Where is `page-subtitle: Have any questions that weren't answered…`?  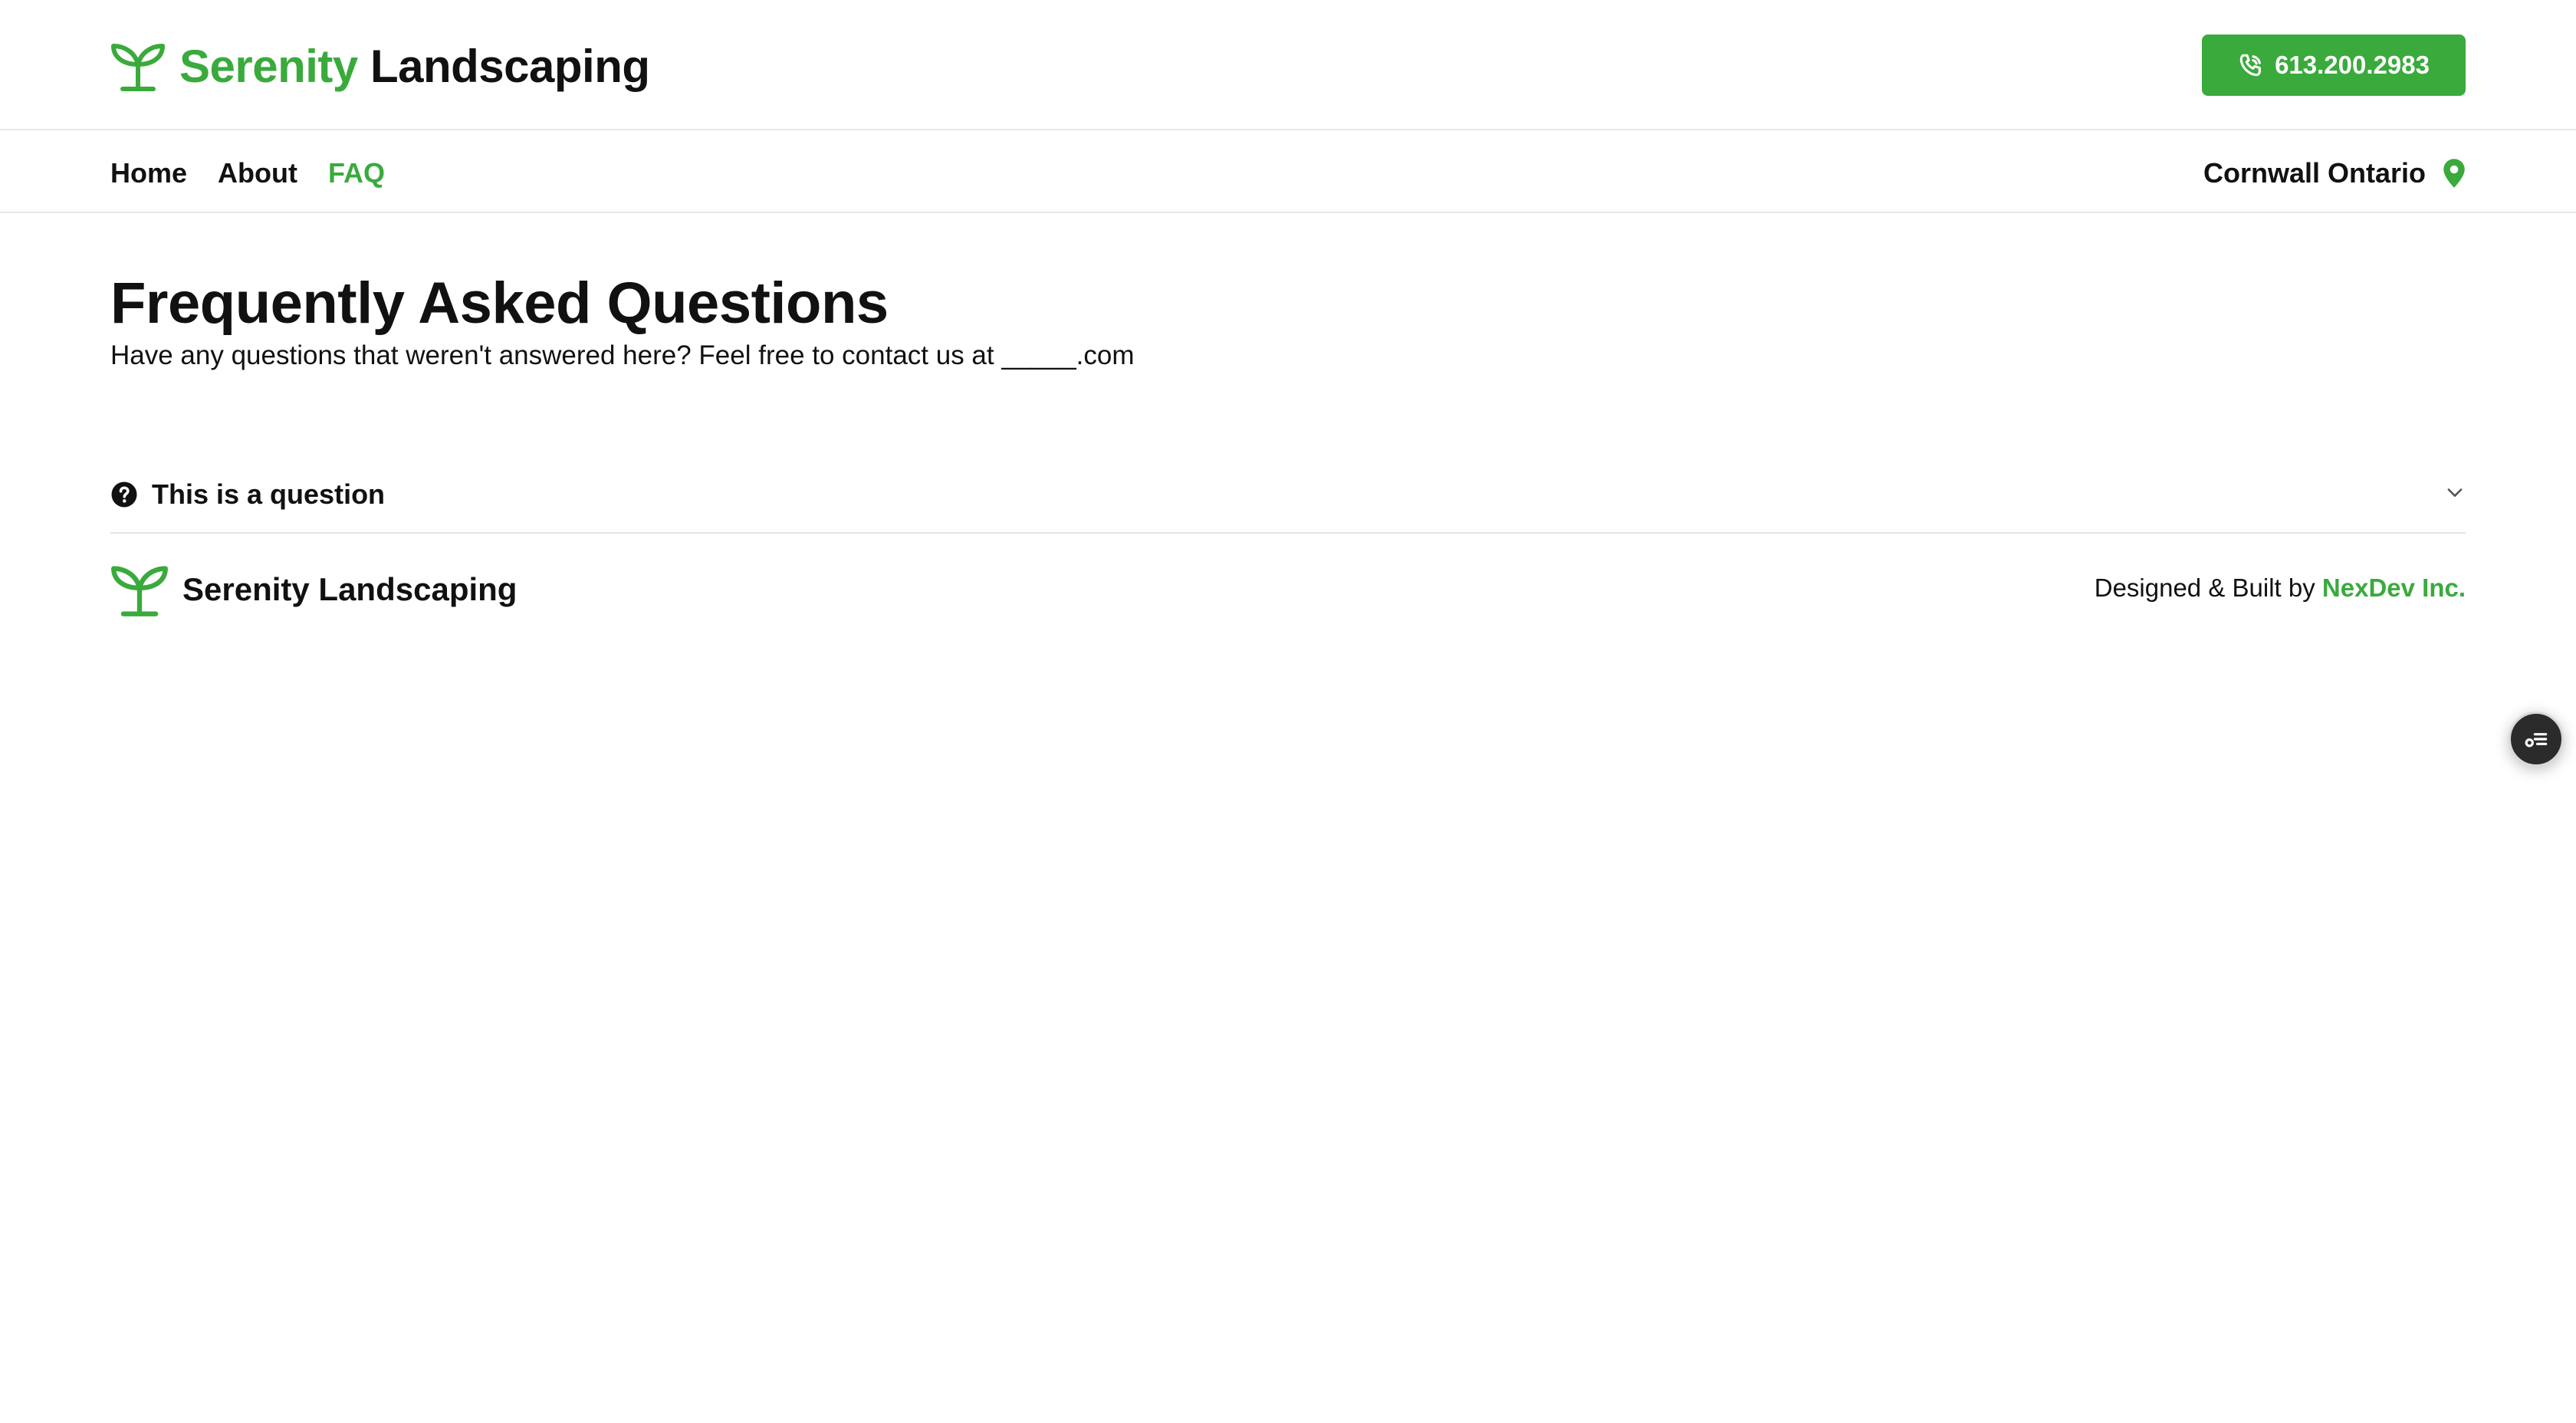 page-subtitle: Have any questions that weren't answered… is located at coordinates (623, 355).